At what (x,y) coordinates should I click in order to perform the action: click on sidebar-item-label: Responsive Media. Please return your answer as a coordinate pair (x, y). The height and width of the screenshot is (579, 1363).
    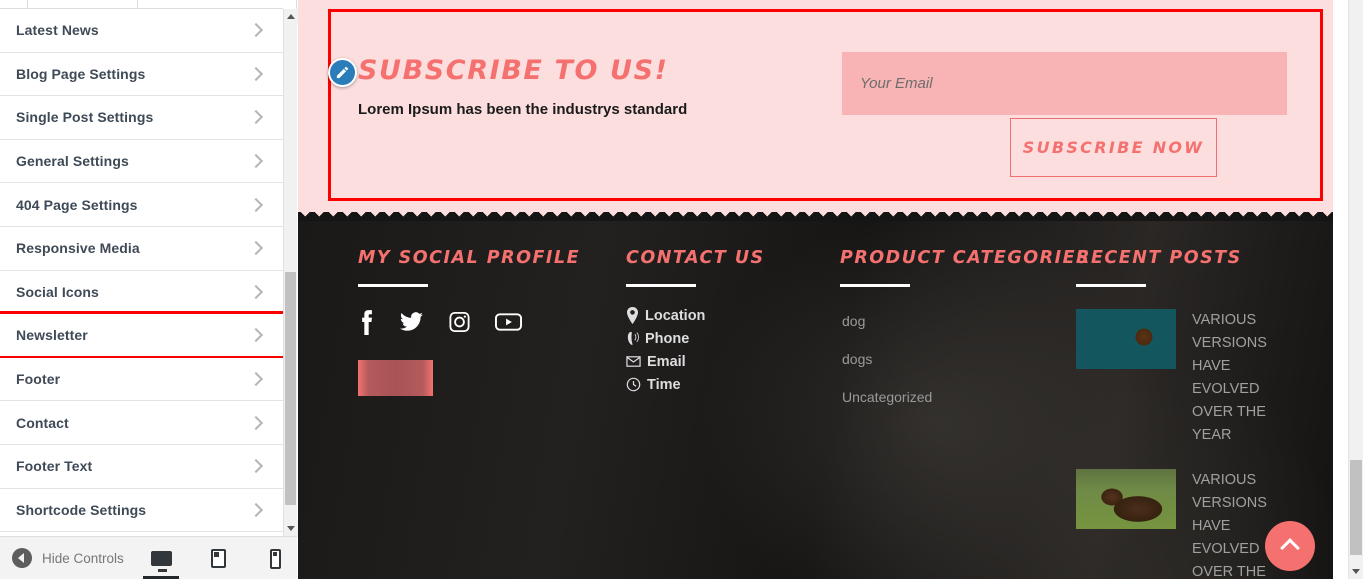
    Looking at the image, I should click on (78, 248).